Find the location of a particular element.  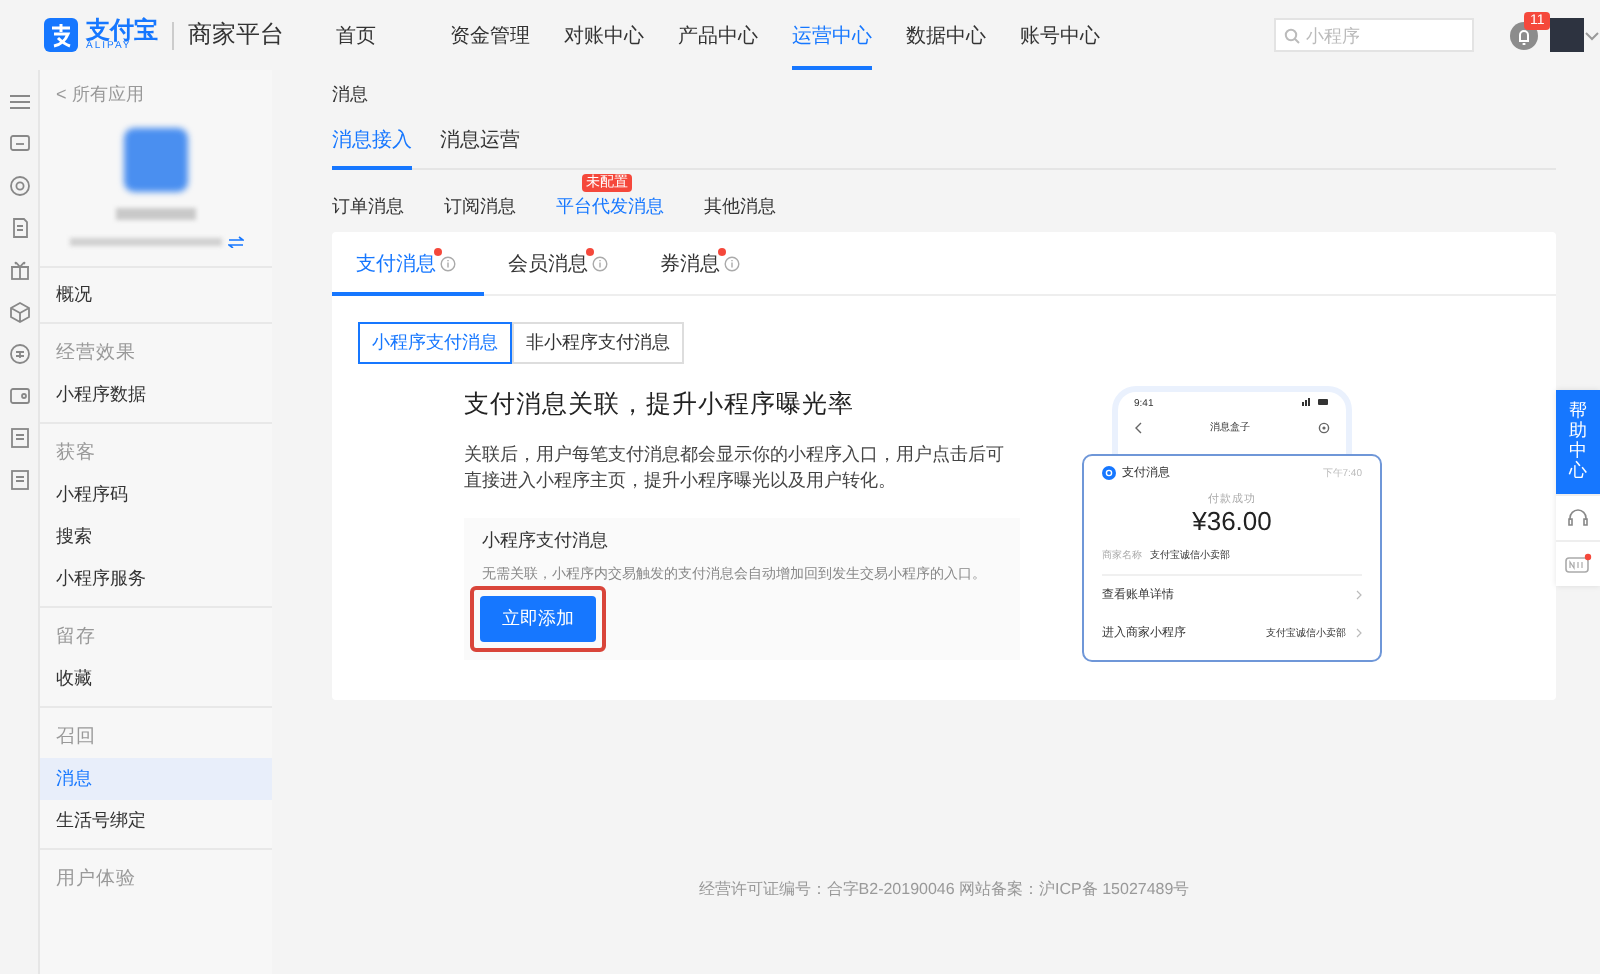

add-button: 立即添加 is located at coordinates (538, 619).